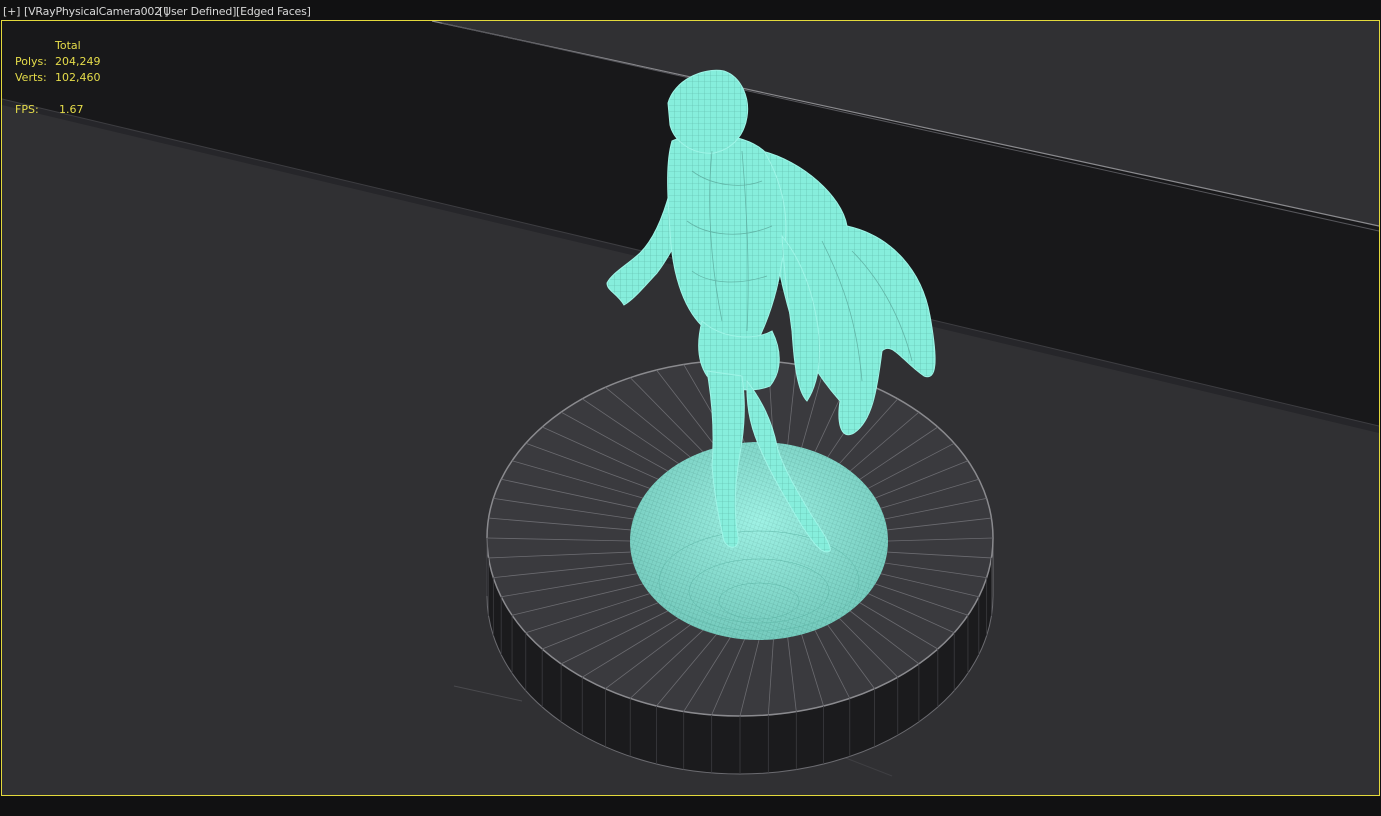 The image size is (1381, 816). What do you see at coordinates (27, 109) in the screenshot?
I see `fps-label: FPS:` at bounding box center [27, 109].